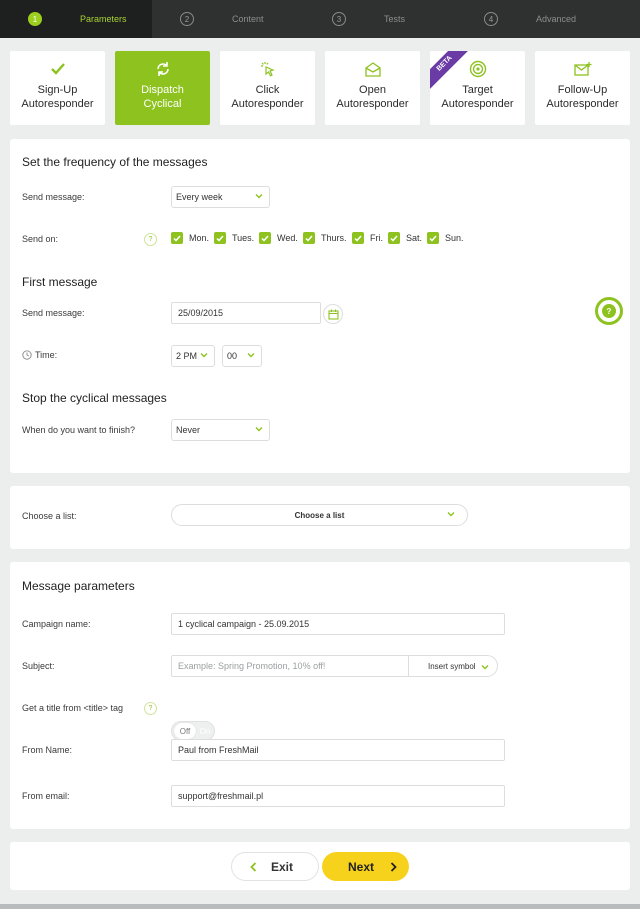 The width and height of the screenshot is (640, 909). What do you see at coordinates (334, 238) in the screenshot?
I see `day-label: Thurs.` at bounding box center [334, 238].